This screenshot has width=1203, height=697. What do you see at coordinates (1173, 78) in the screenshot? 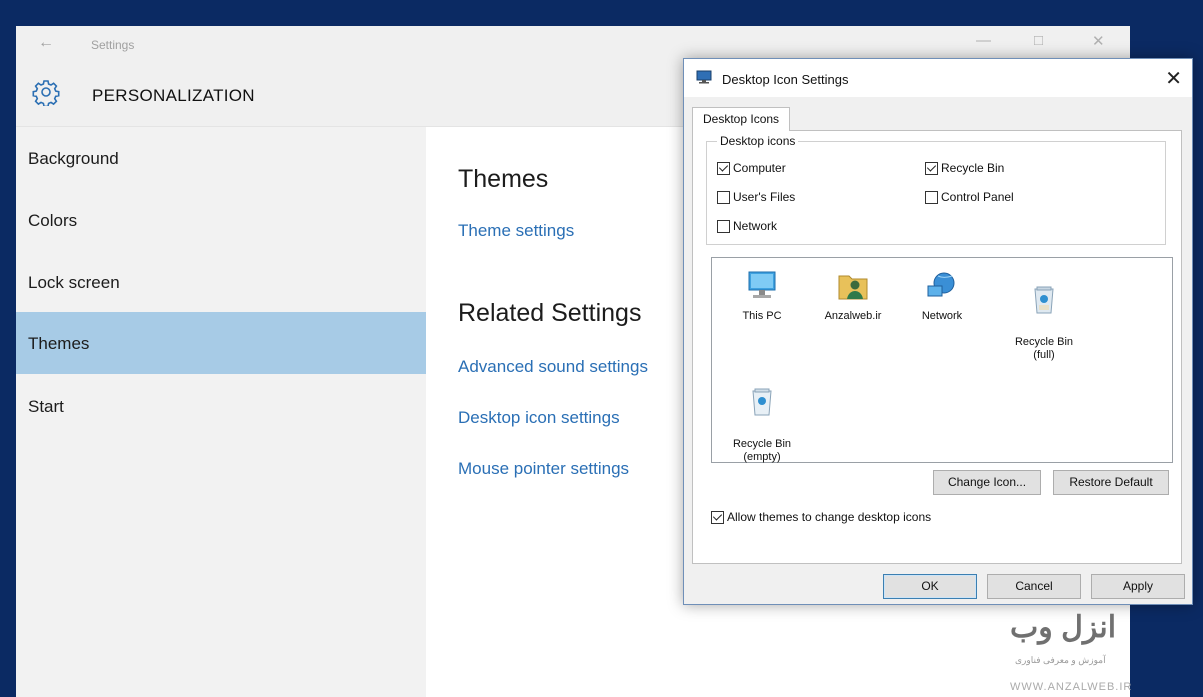
I see `close-icon: ✕` at bounding box center [1173, 78].